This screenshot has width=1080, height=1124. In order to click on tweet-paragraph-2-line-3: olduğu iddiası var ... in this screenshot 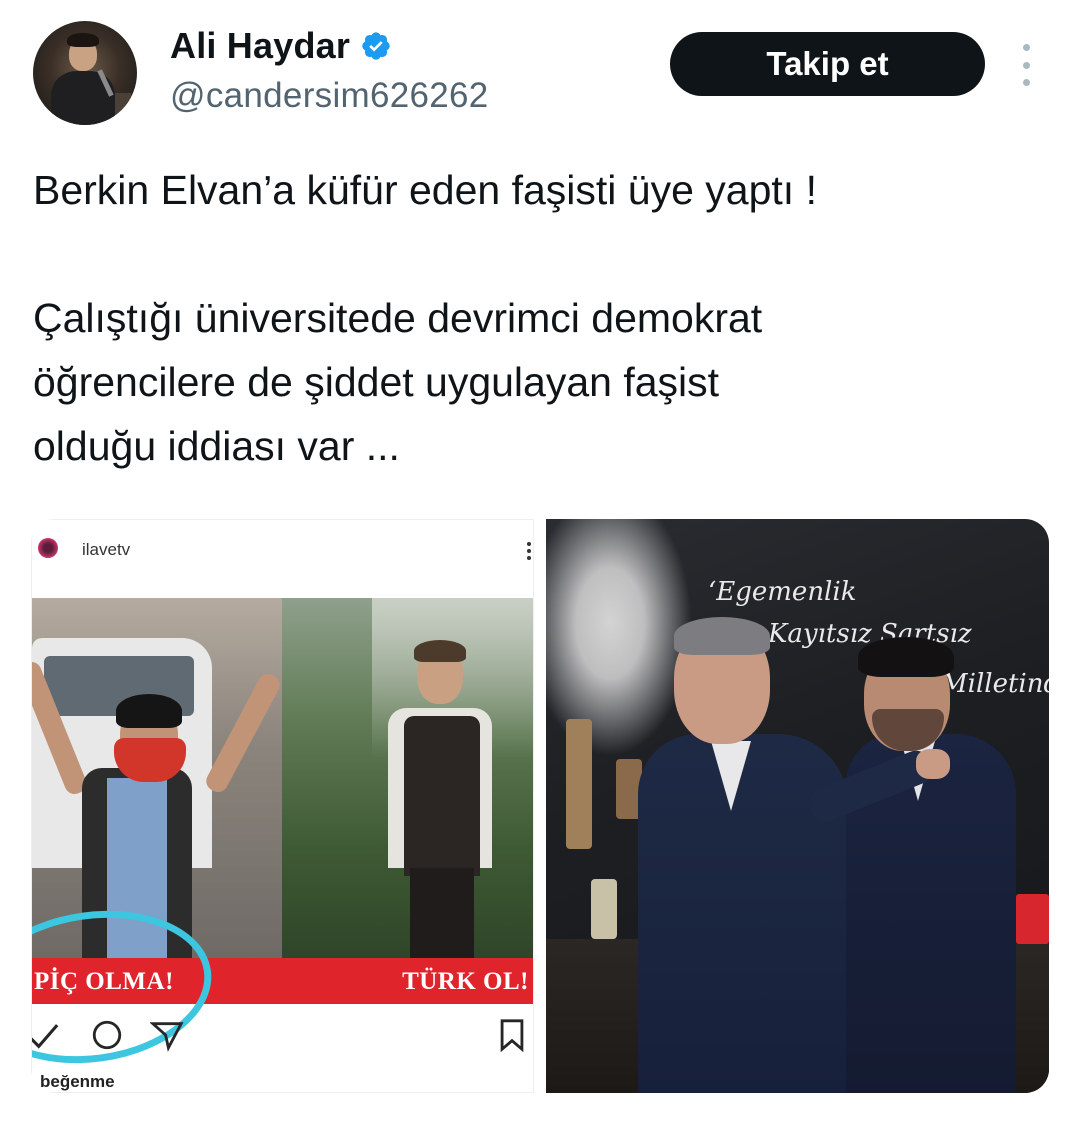, I will do `click(216, 446)`.